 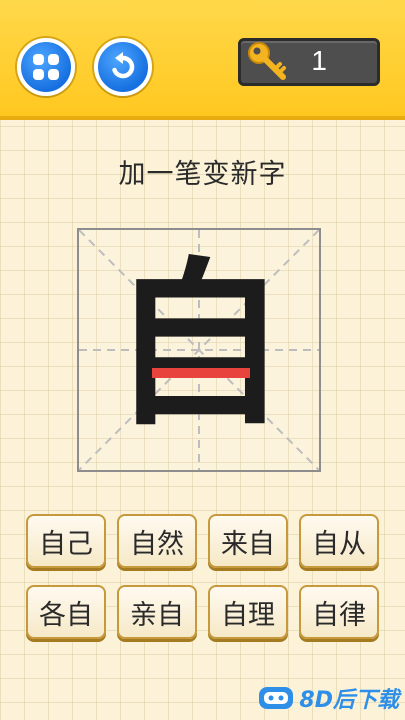 I want to click on robot-logo-icon, so click(x=276, y=698).